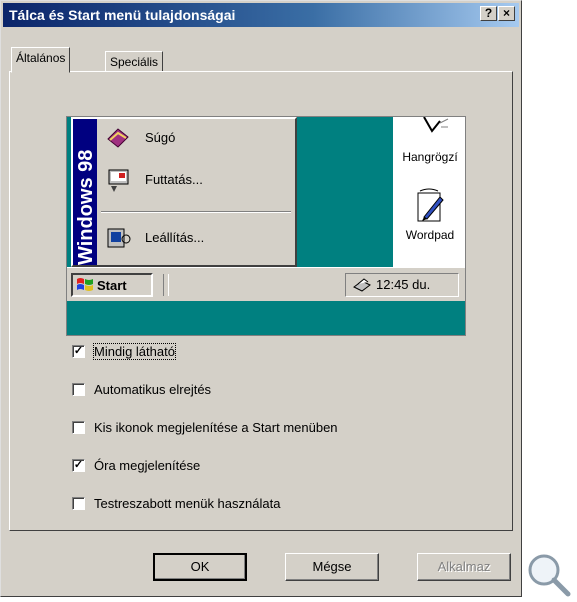 Image resolution: width=577 pixels, height=602 pixels. What do you see at coordinates (78, 351) in the screenshot?
I see `checkbox-always-on-top: ✓` at bounding box center [78, 351].